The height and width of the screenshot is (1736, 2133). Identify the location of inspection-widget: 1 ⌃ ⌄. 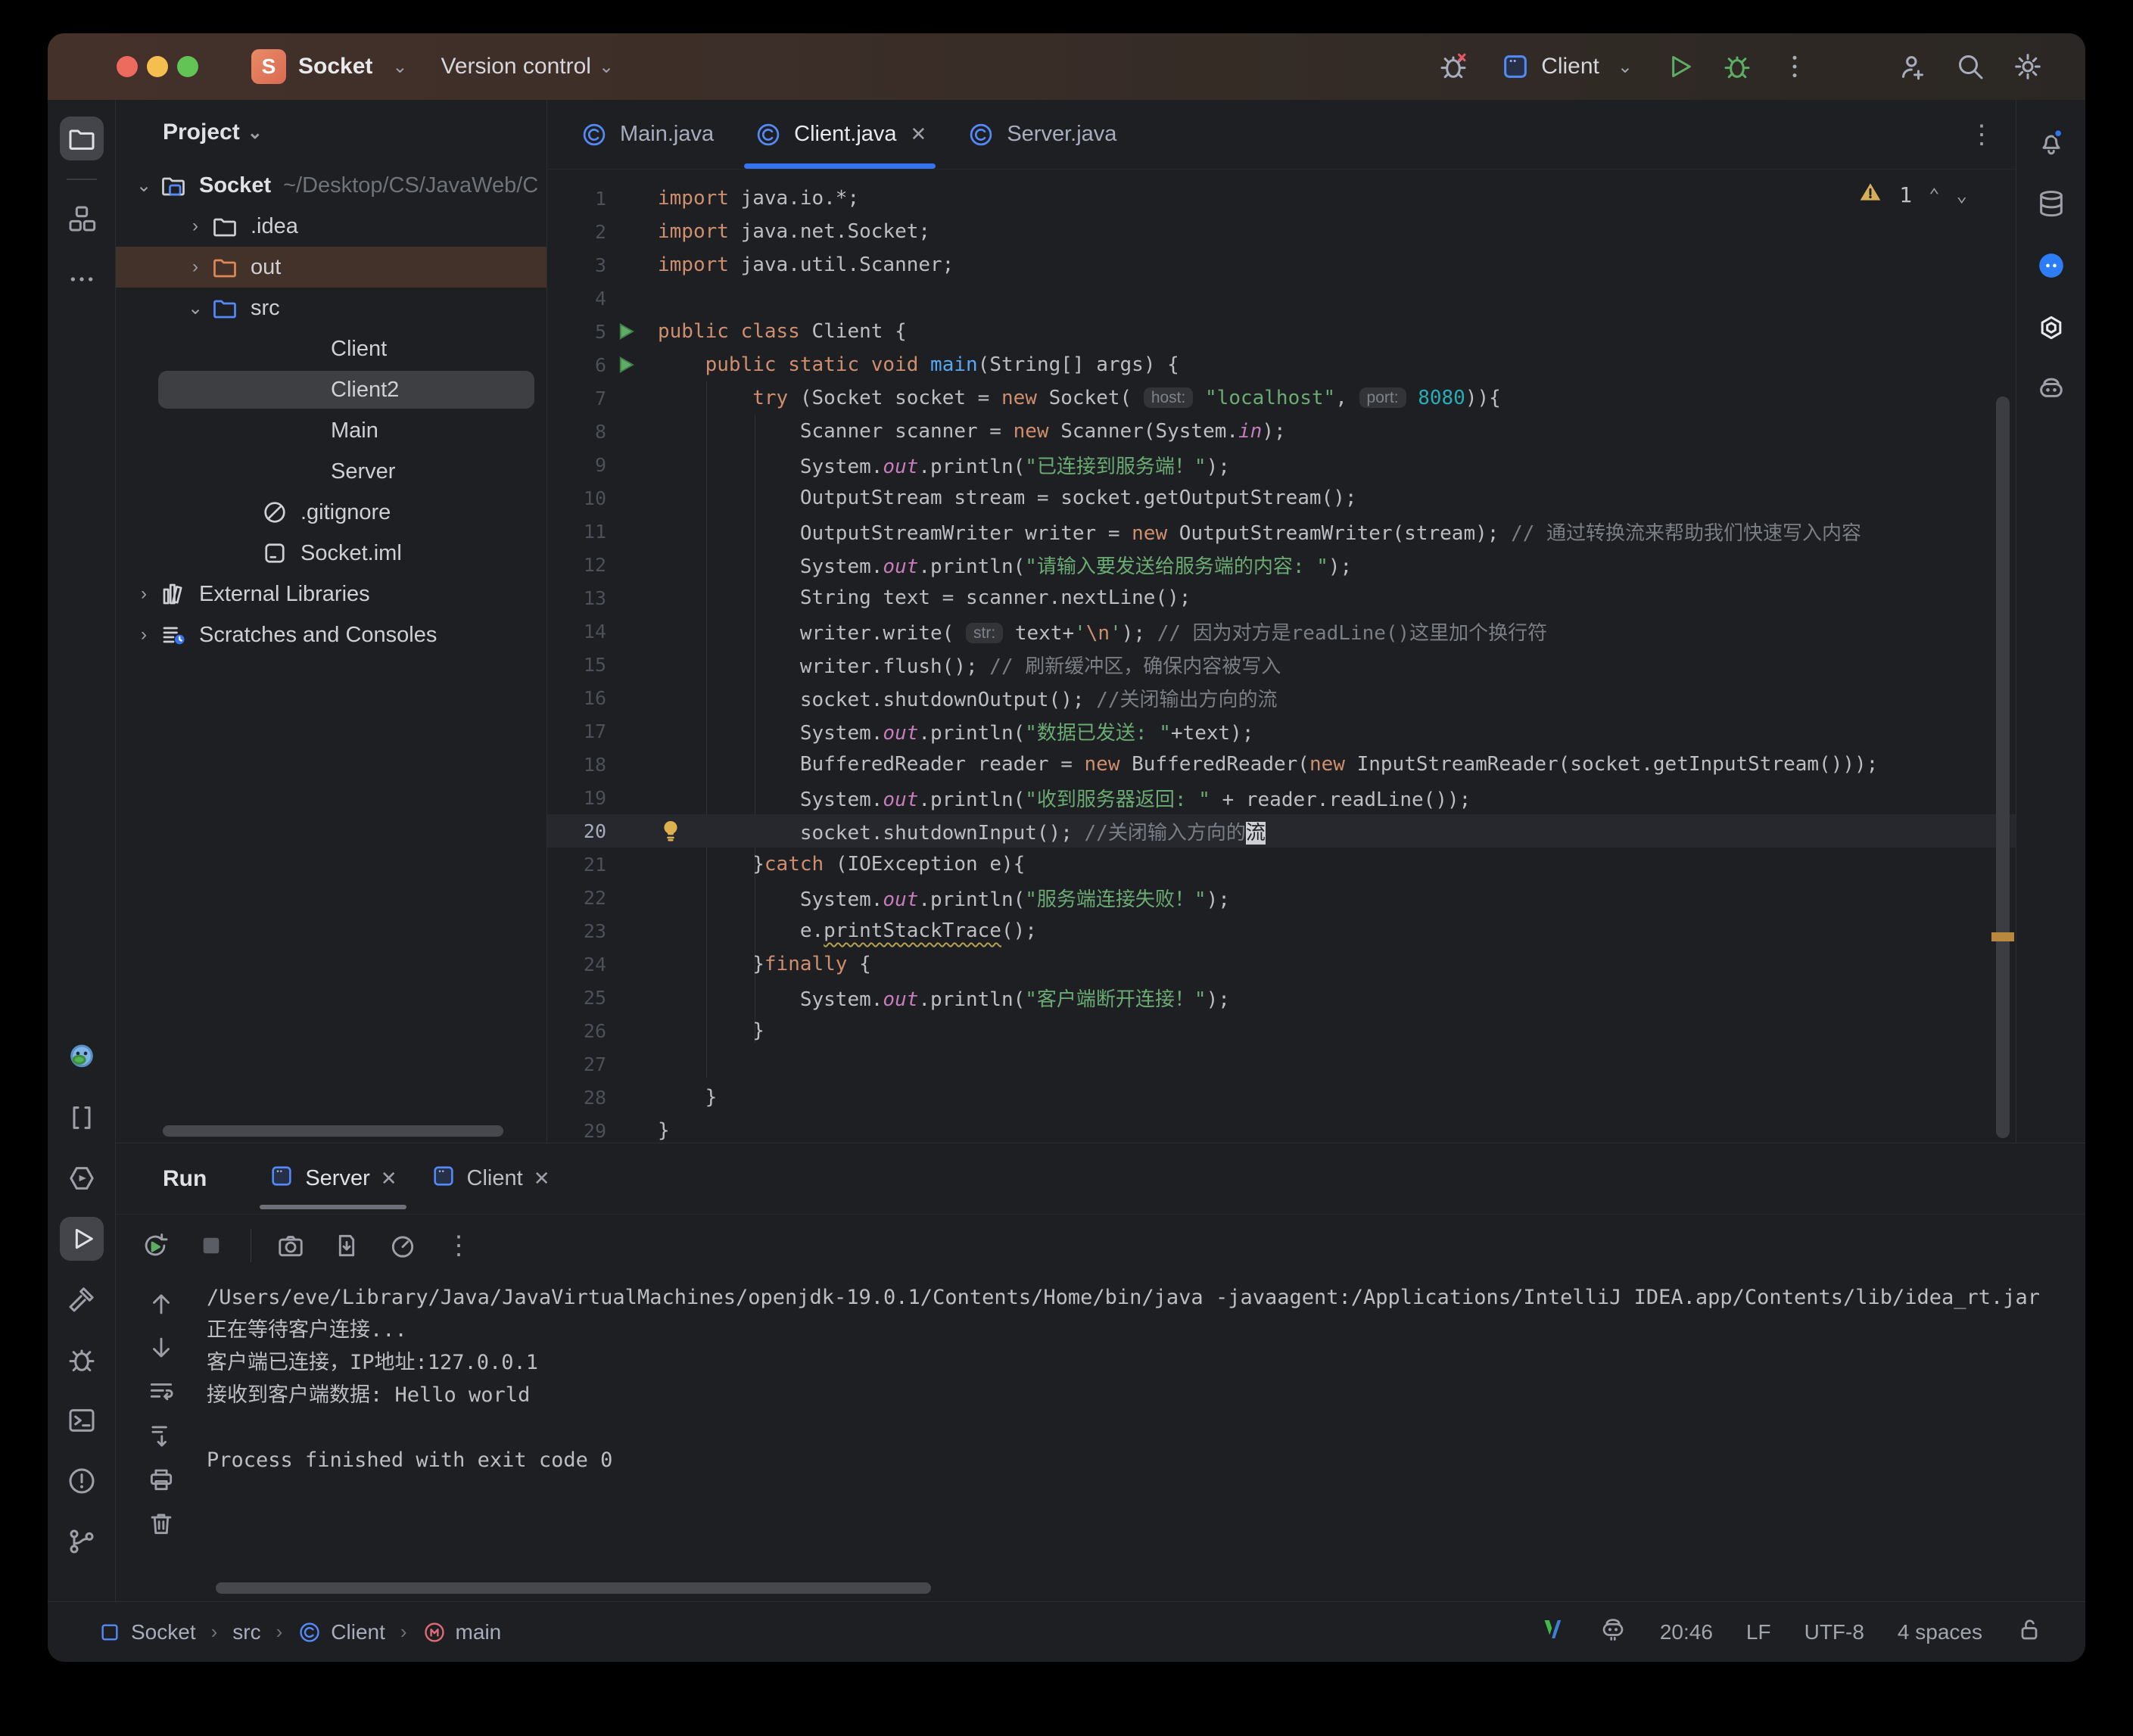
(1913, 195).